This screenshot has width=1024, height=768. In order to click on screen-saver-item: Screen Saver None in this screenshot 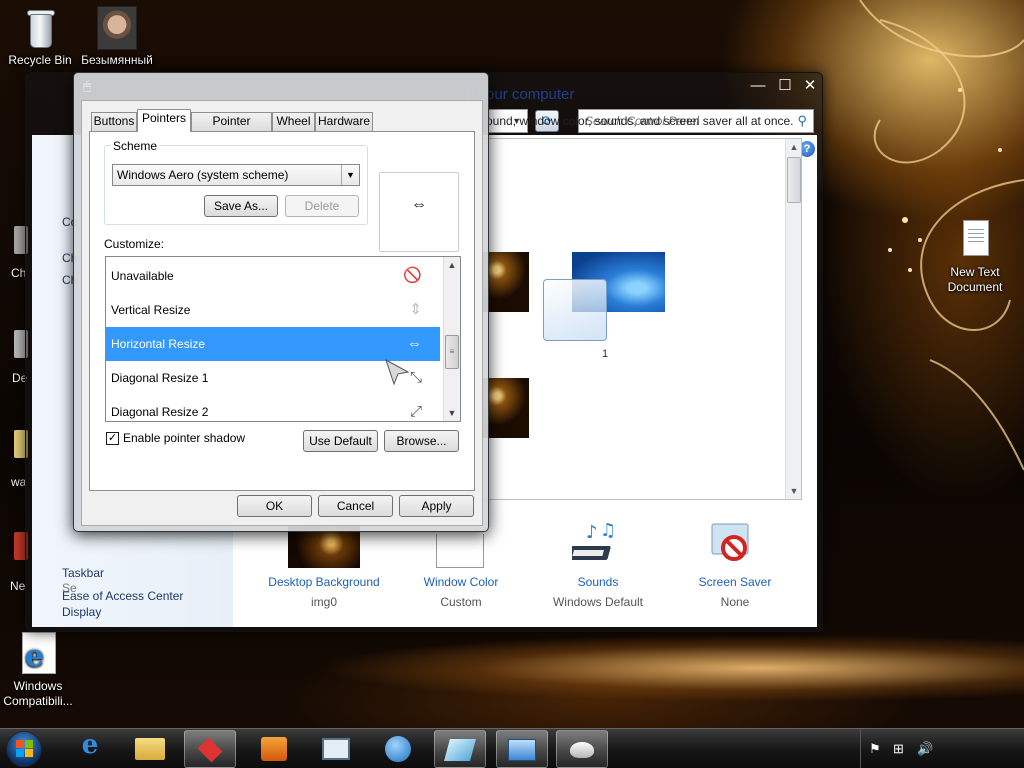, I will do `click(735, 592)`.